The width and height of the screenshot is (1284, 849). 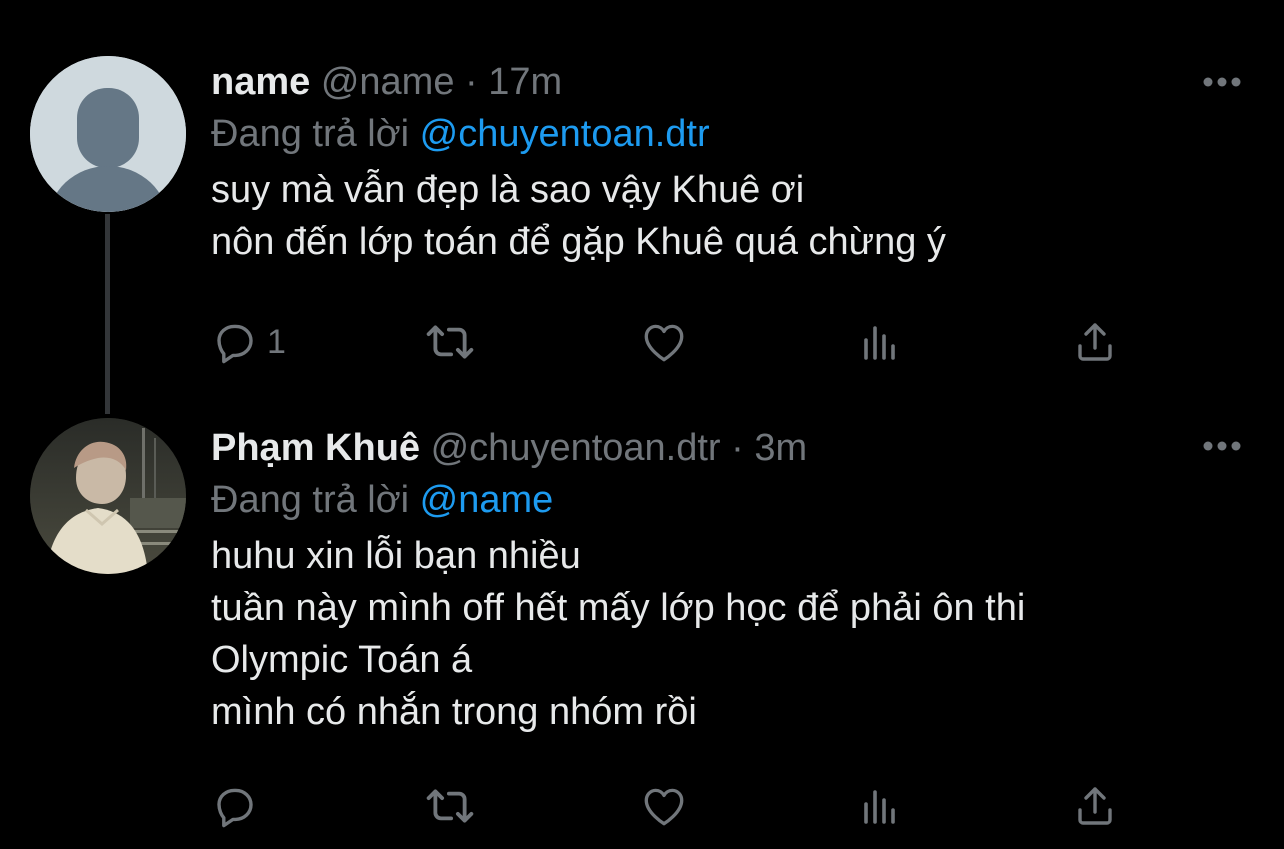 I want to click on profile-photo, so click(x=108, y=496).